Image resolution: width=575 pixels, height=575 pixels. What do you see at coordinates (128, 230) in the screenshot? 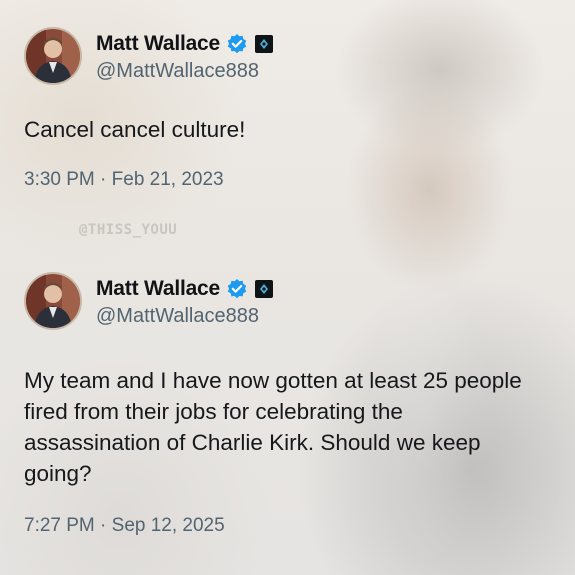
I see `watermark: @THISS_YOUU` at bounding box center [128, 230].